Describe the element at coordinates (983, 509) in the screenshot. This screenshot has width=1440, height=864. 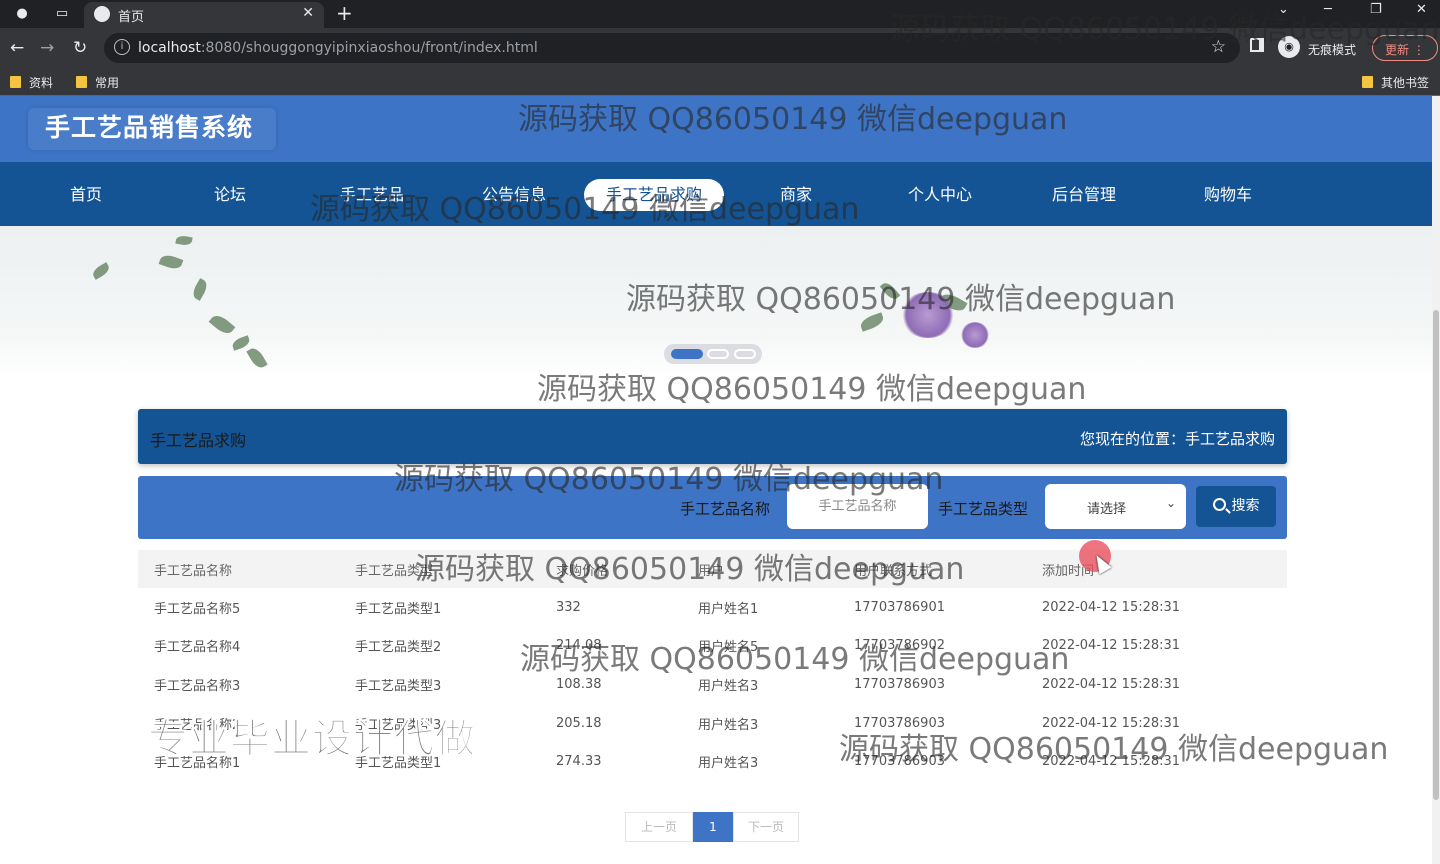
I see `type-filter-label: 手工艺品类型` at that location.